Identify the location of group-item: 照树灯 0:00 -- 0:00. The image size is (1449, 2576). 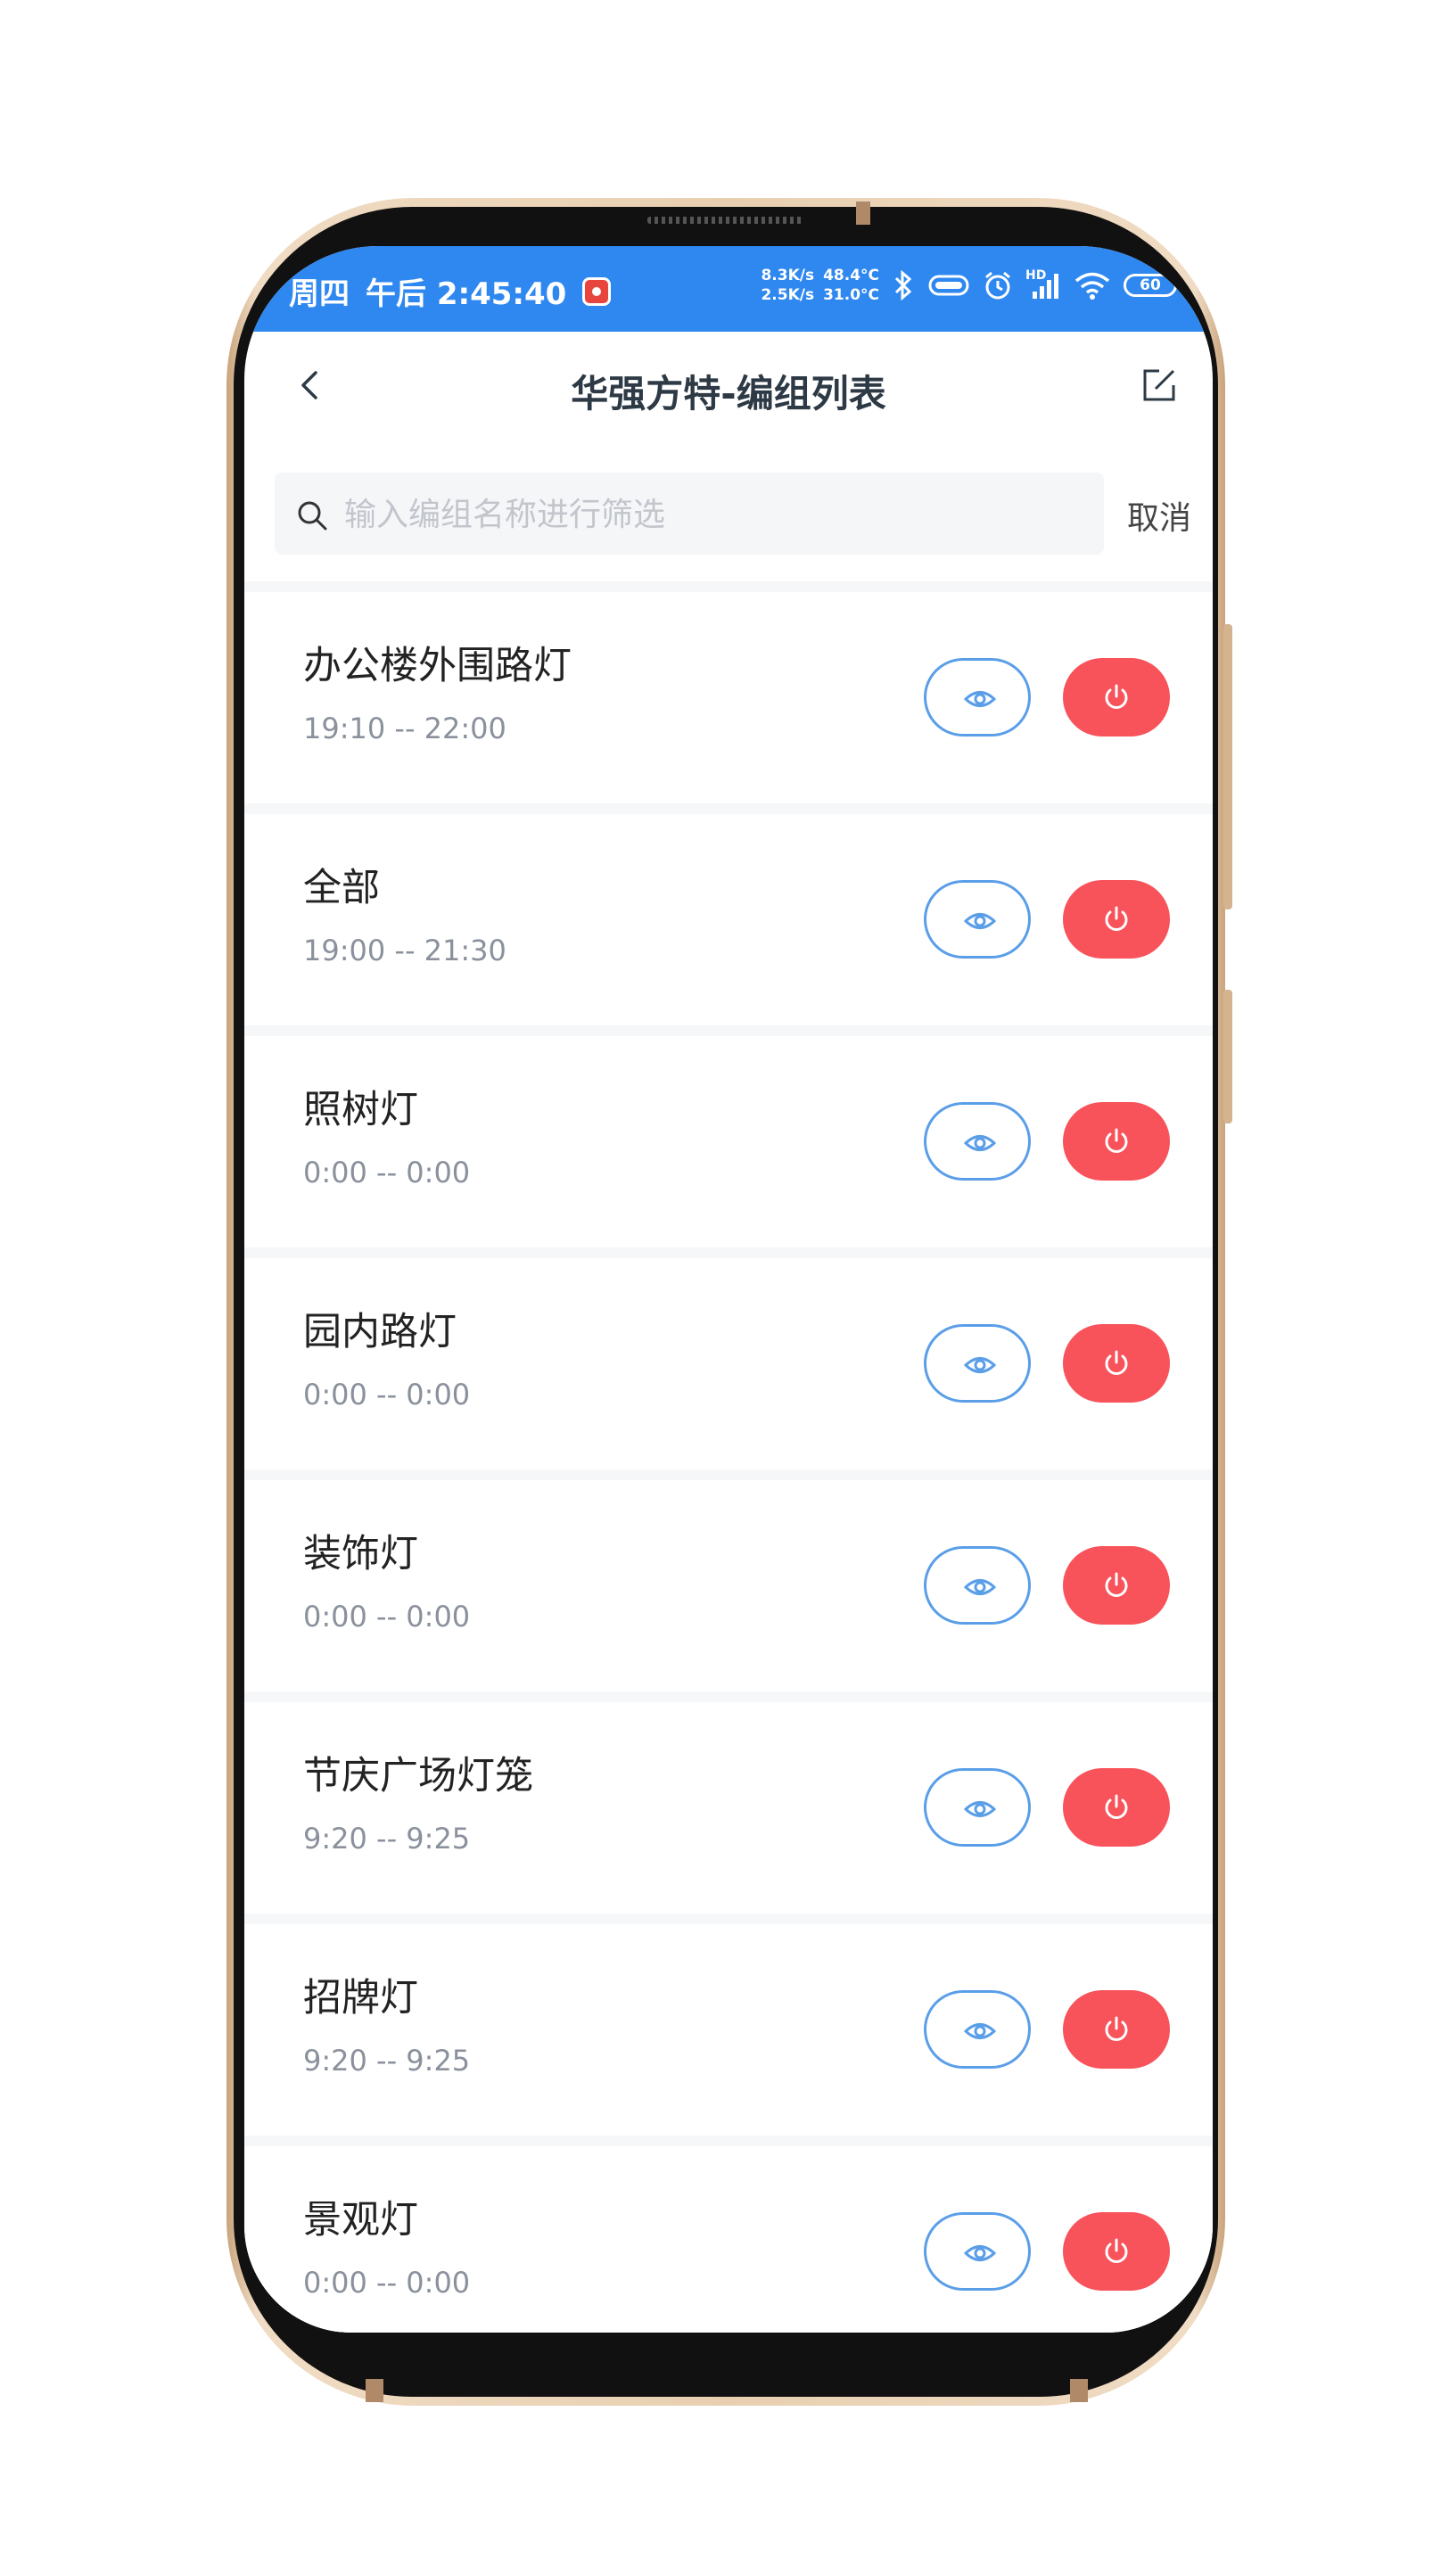
(728, 1141).